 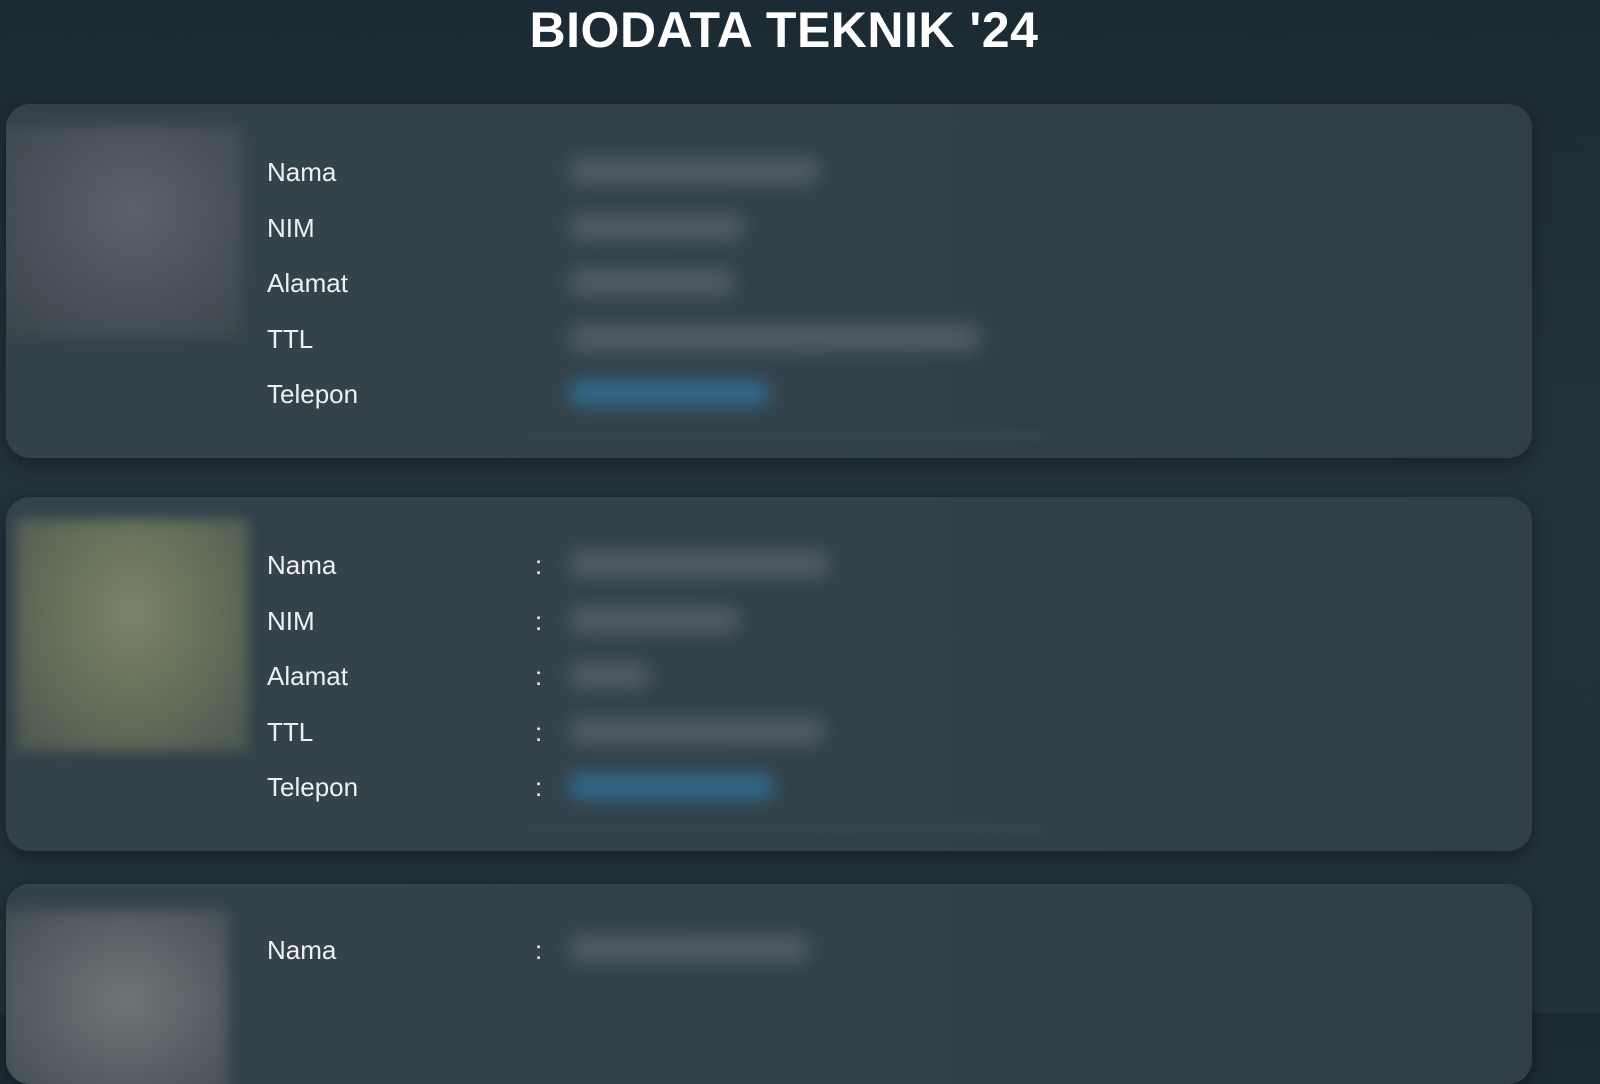 I want to click on field-row-nim: NIM, so click(x=867, y=236).